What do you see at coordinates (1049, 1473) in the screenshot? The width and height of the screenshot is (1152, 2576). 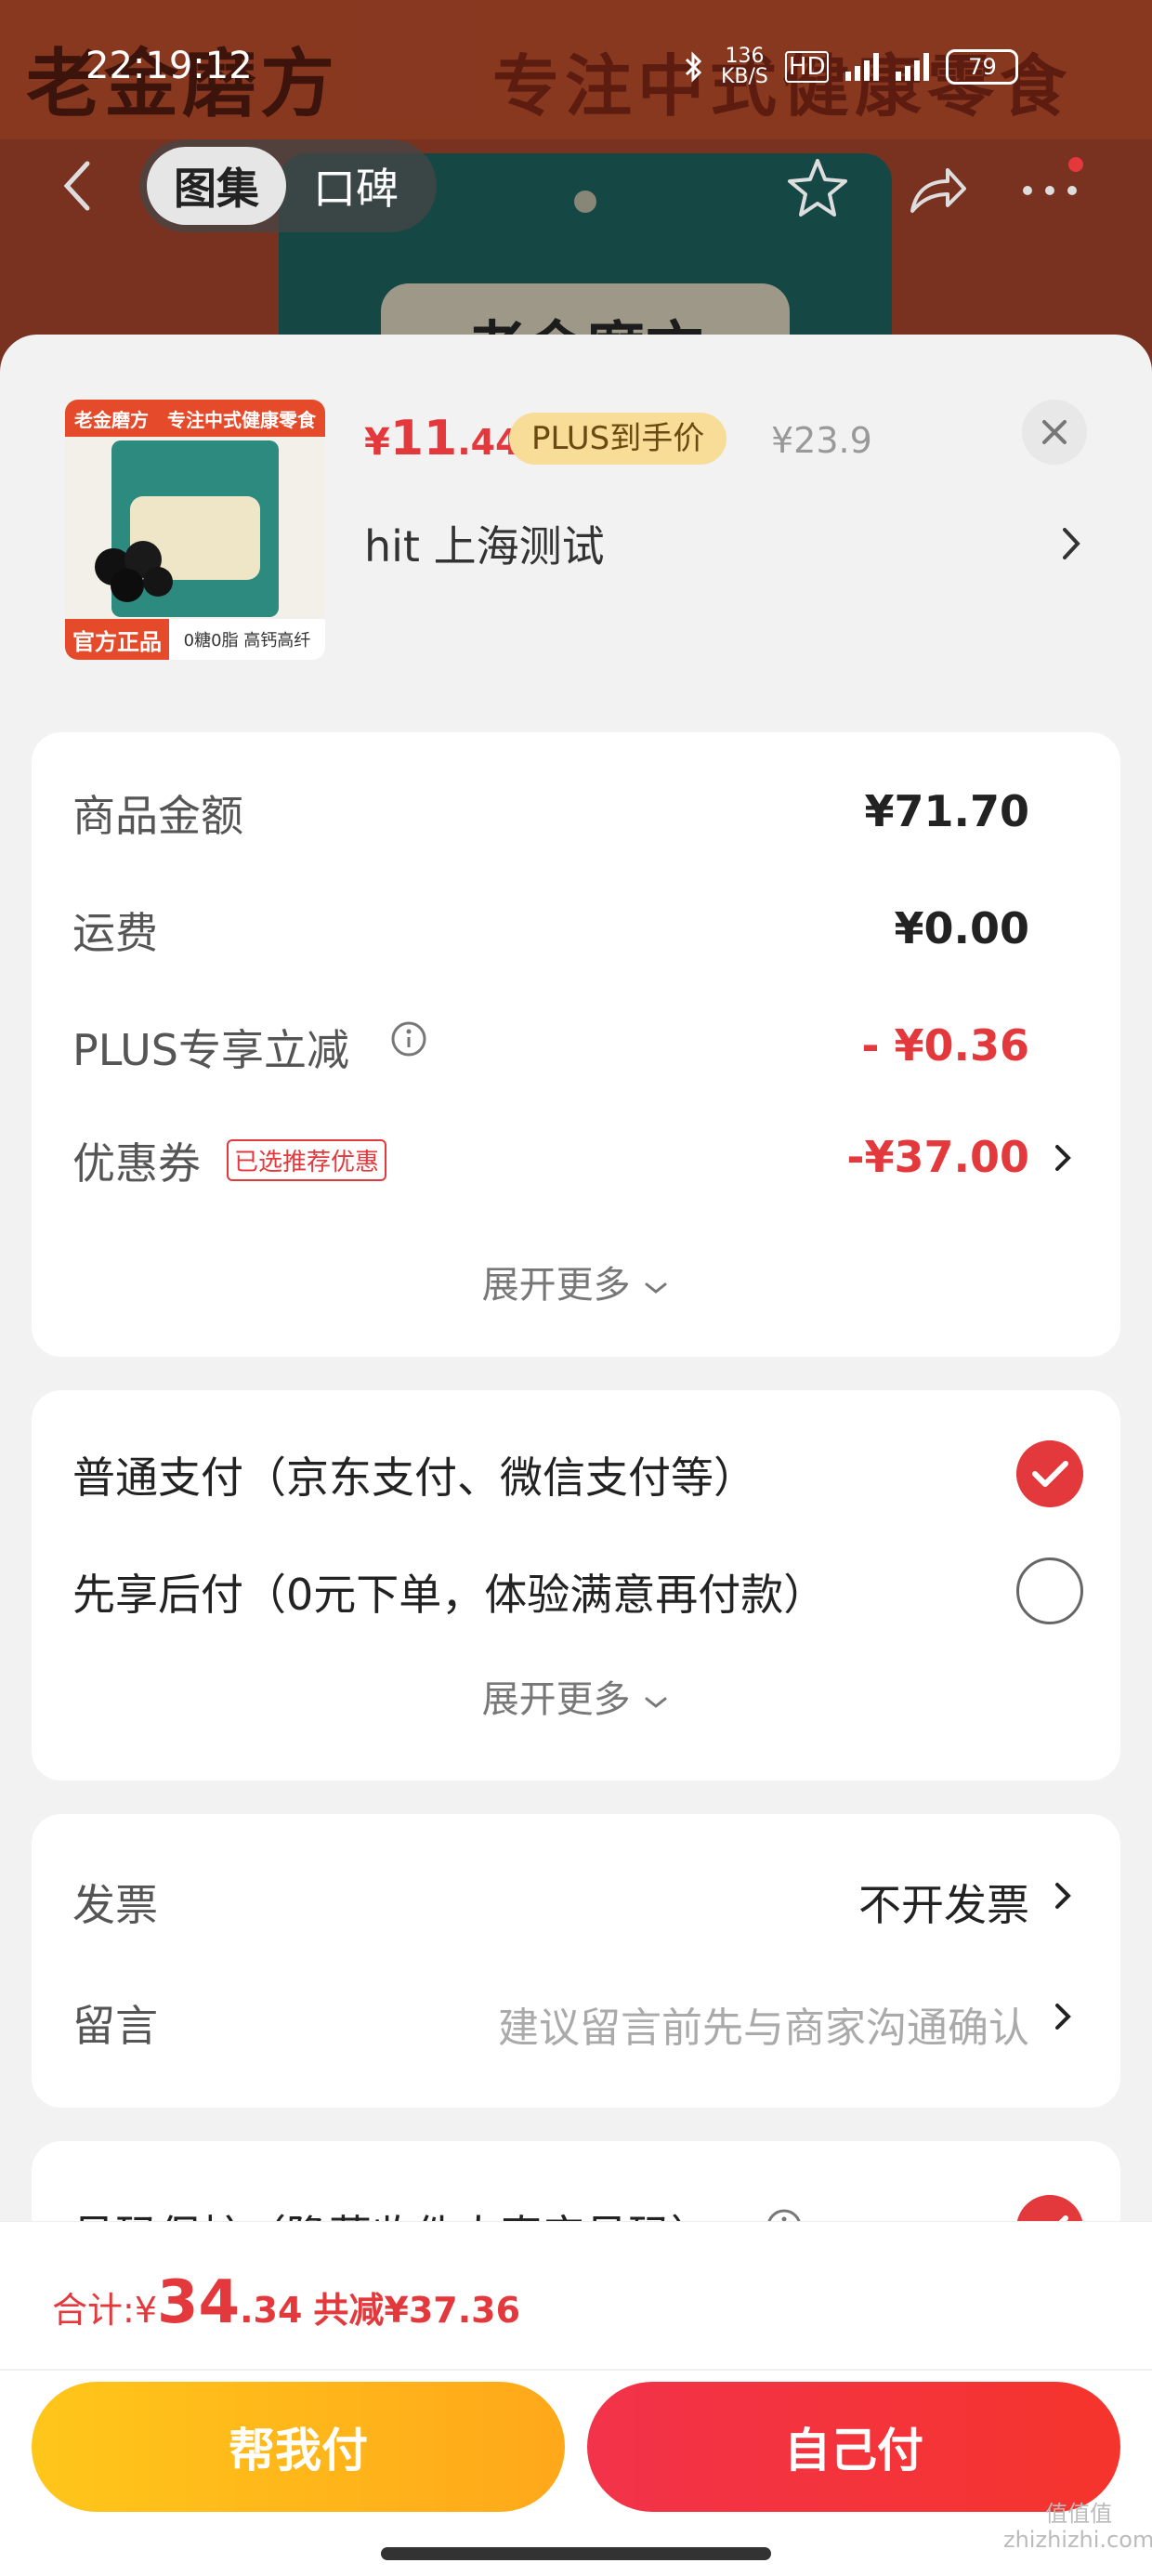 I see `checkmark-icon` at bounding box center [1049, 1473].